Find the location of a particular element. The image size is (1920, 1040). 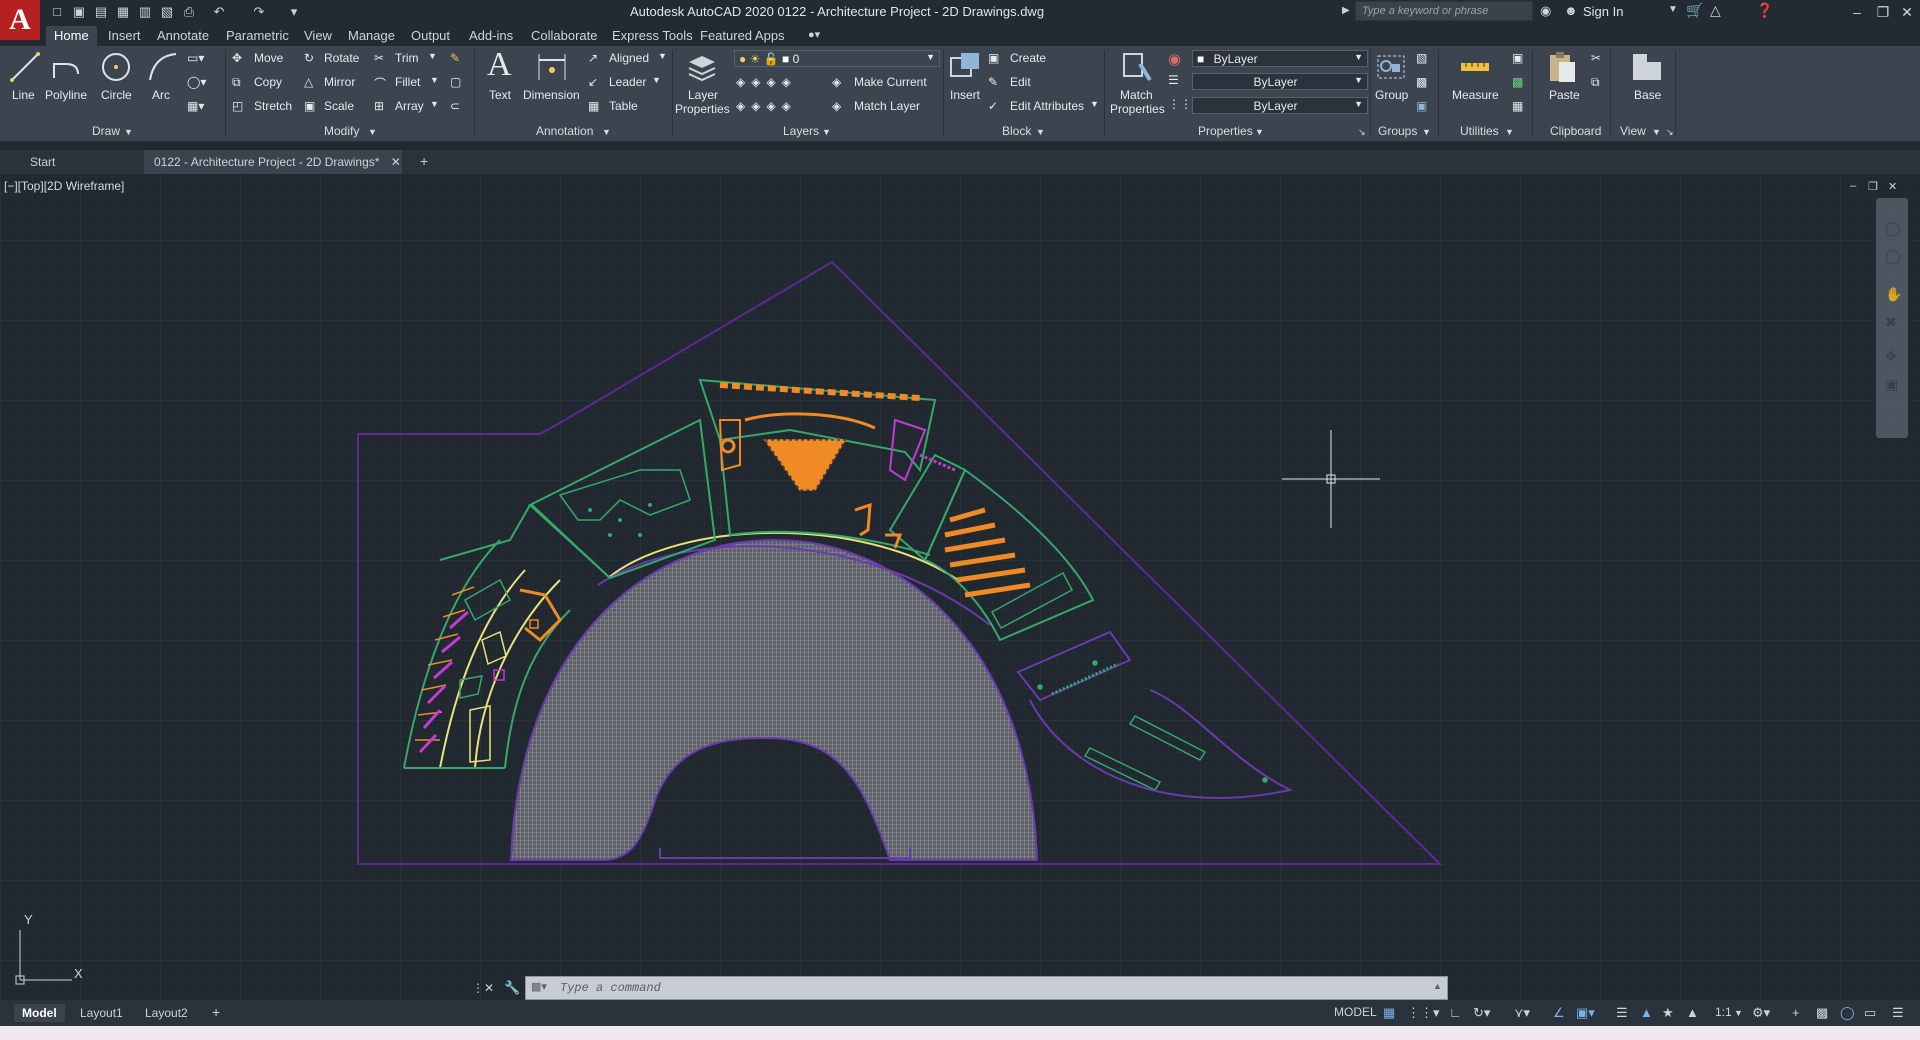

command-input: Type a command is located at coordinates (986, 988).